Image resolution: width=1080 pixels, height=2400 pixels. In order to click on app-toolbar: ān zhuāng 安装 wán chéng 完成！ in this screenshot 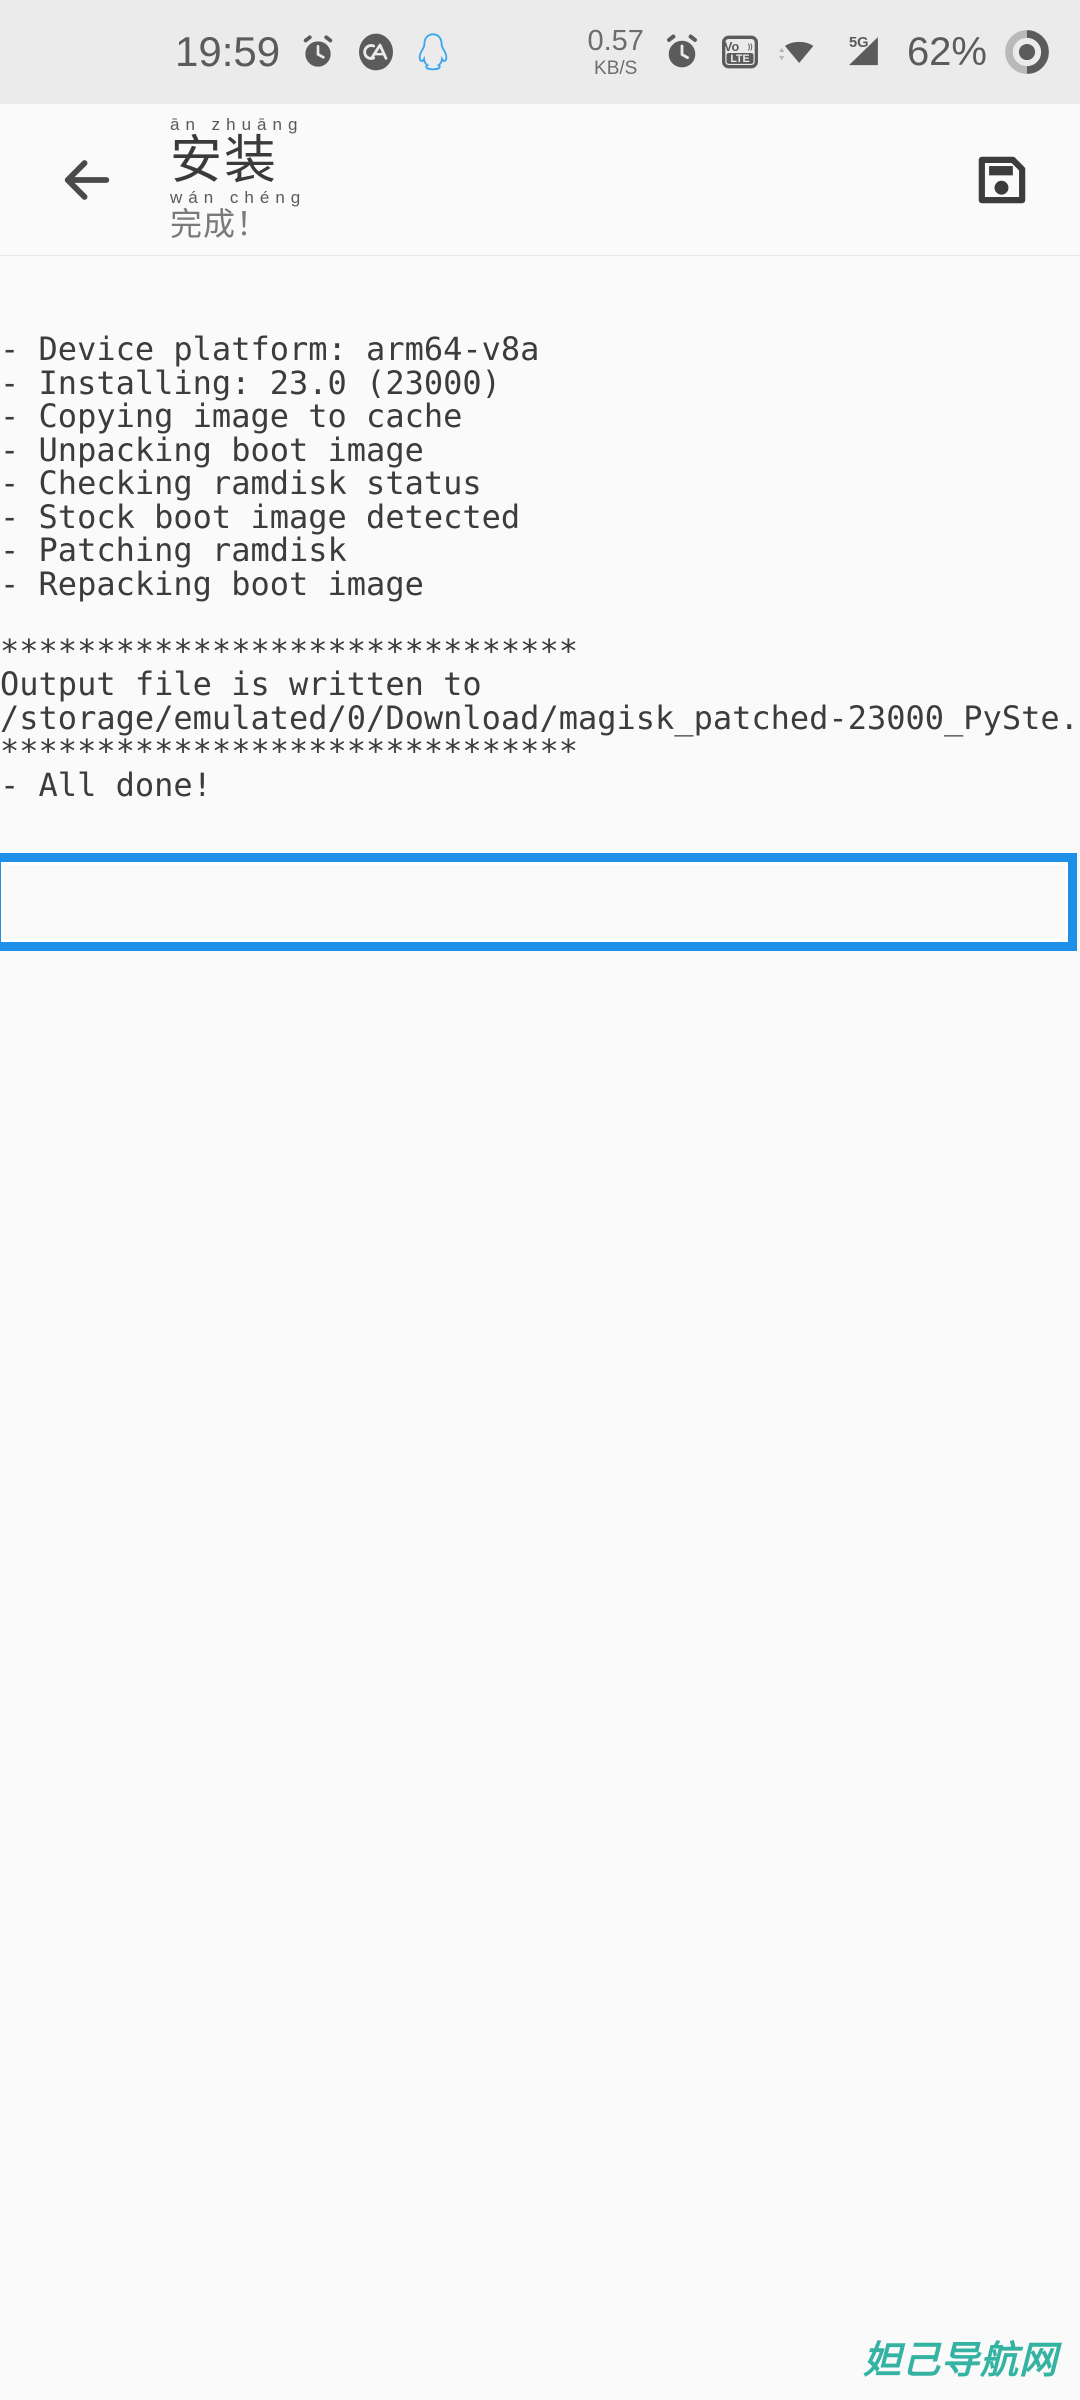, I will do `click(540, 180)`.